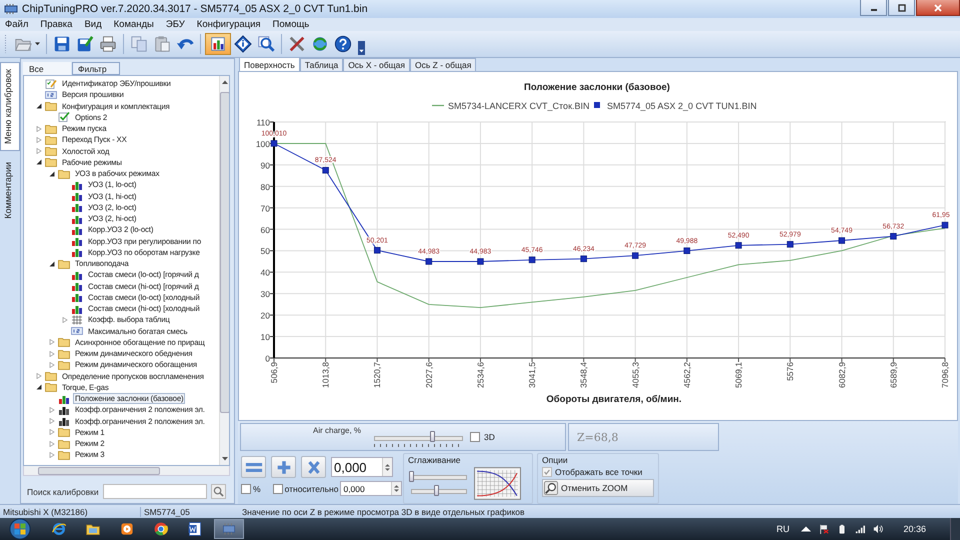 This screenshot has height=540, width=960. Describe the element at coordinates (108, 44) in the screenshot. I see `printer-icon` at that location.